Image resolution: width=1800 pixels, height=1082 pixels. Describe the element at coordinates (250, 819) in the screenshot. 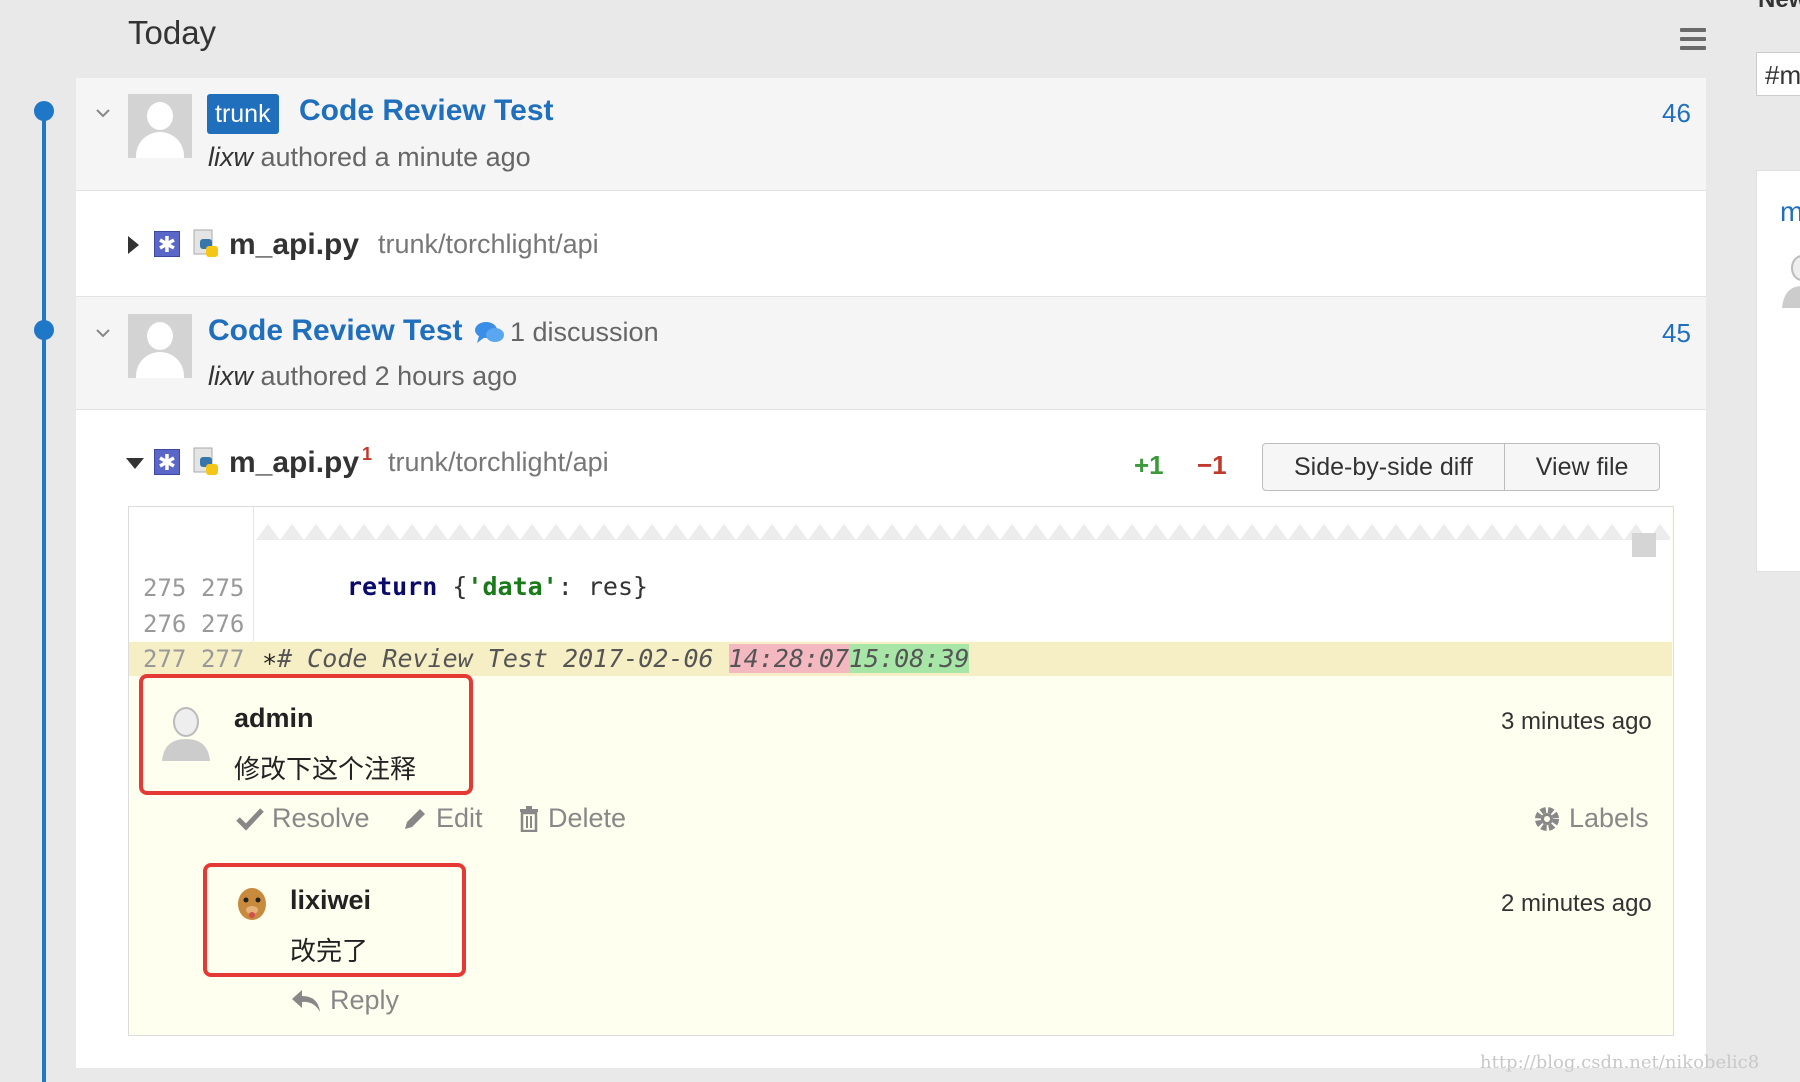

I see `check-icon` at that location.